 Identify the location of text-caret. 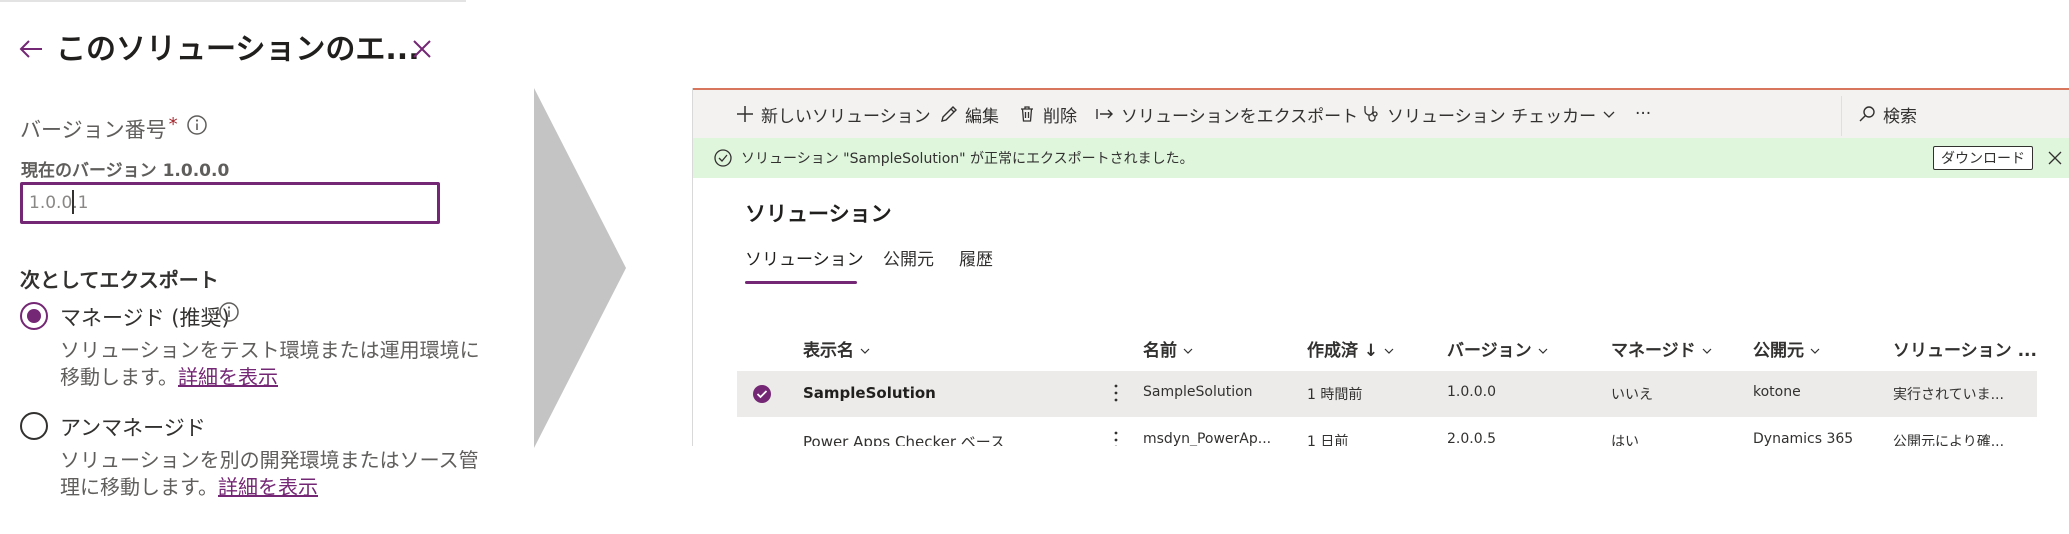
(73, 202).